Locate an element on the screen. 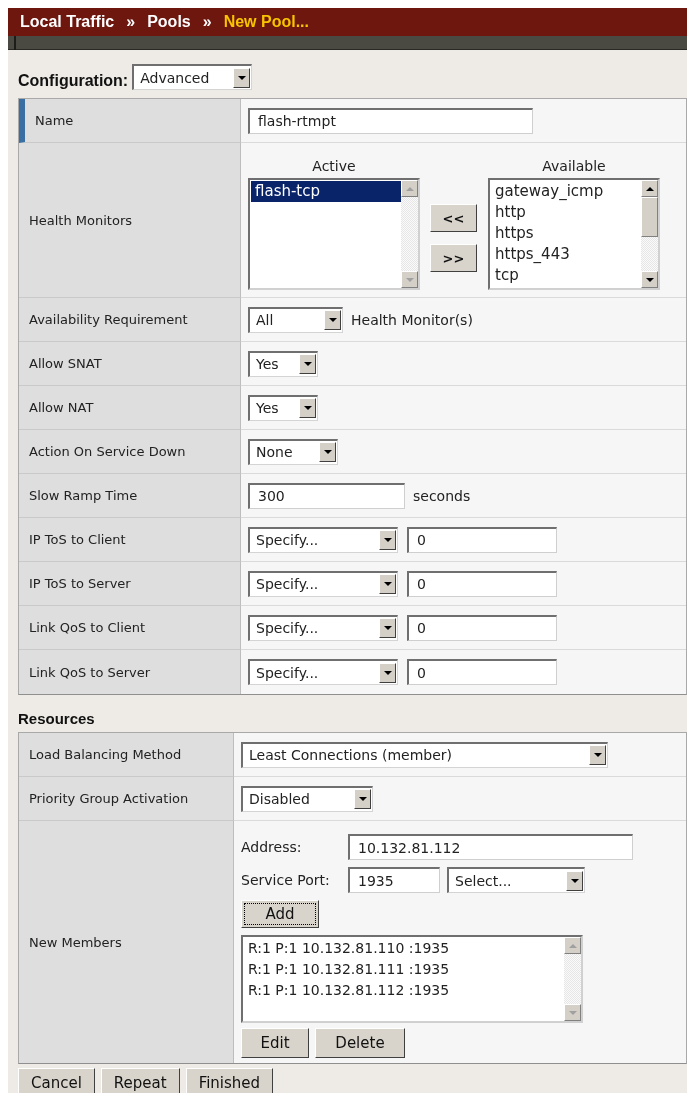 The width and height of the screenshot is (687, 1093). row-label: Slow Ramp Time is located at coordinates (130, 496).